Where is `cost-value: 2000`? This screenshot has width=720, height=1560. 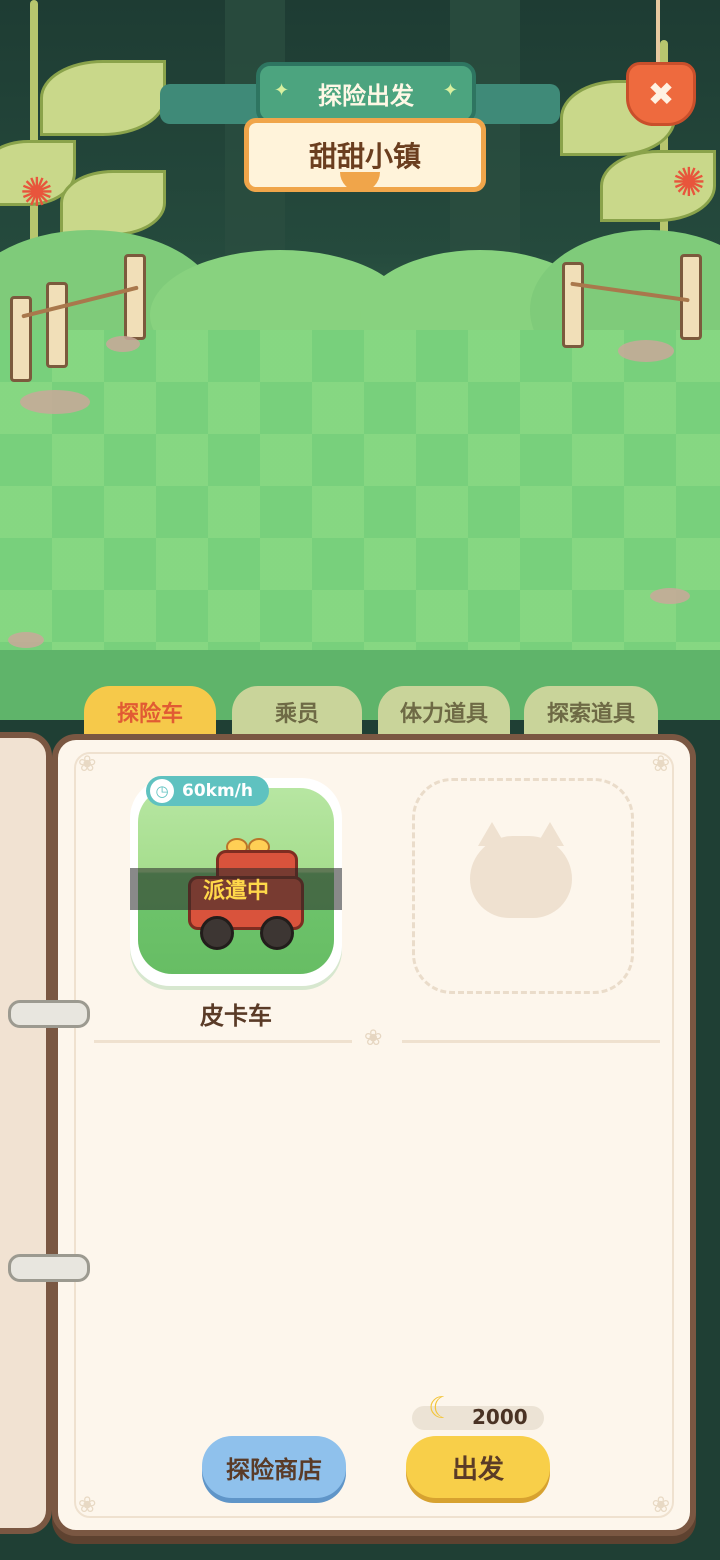 cost-value: 2000 is located at coordinates (500, 1417).